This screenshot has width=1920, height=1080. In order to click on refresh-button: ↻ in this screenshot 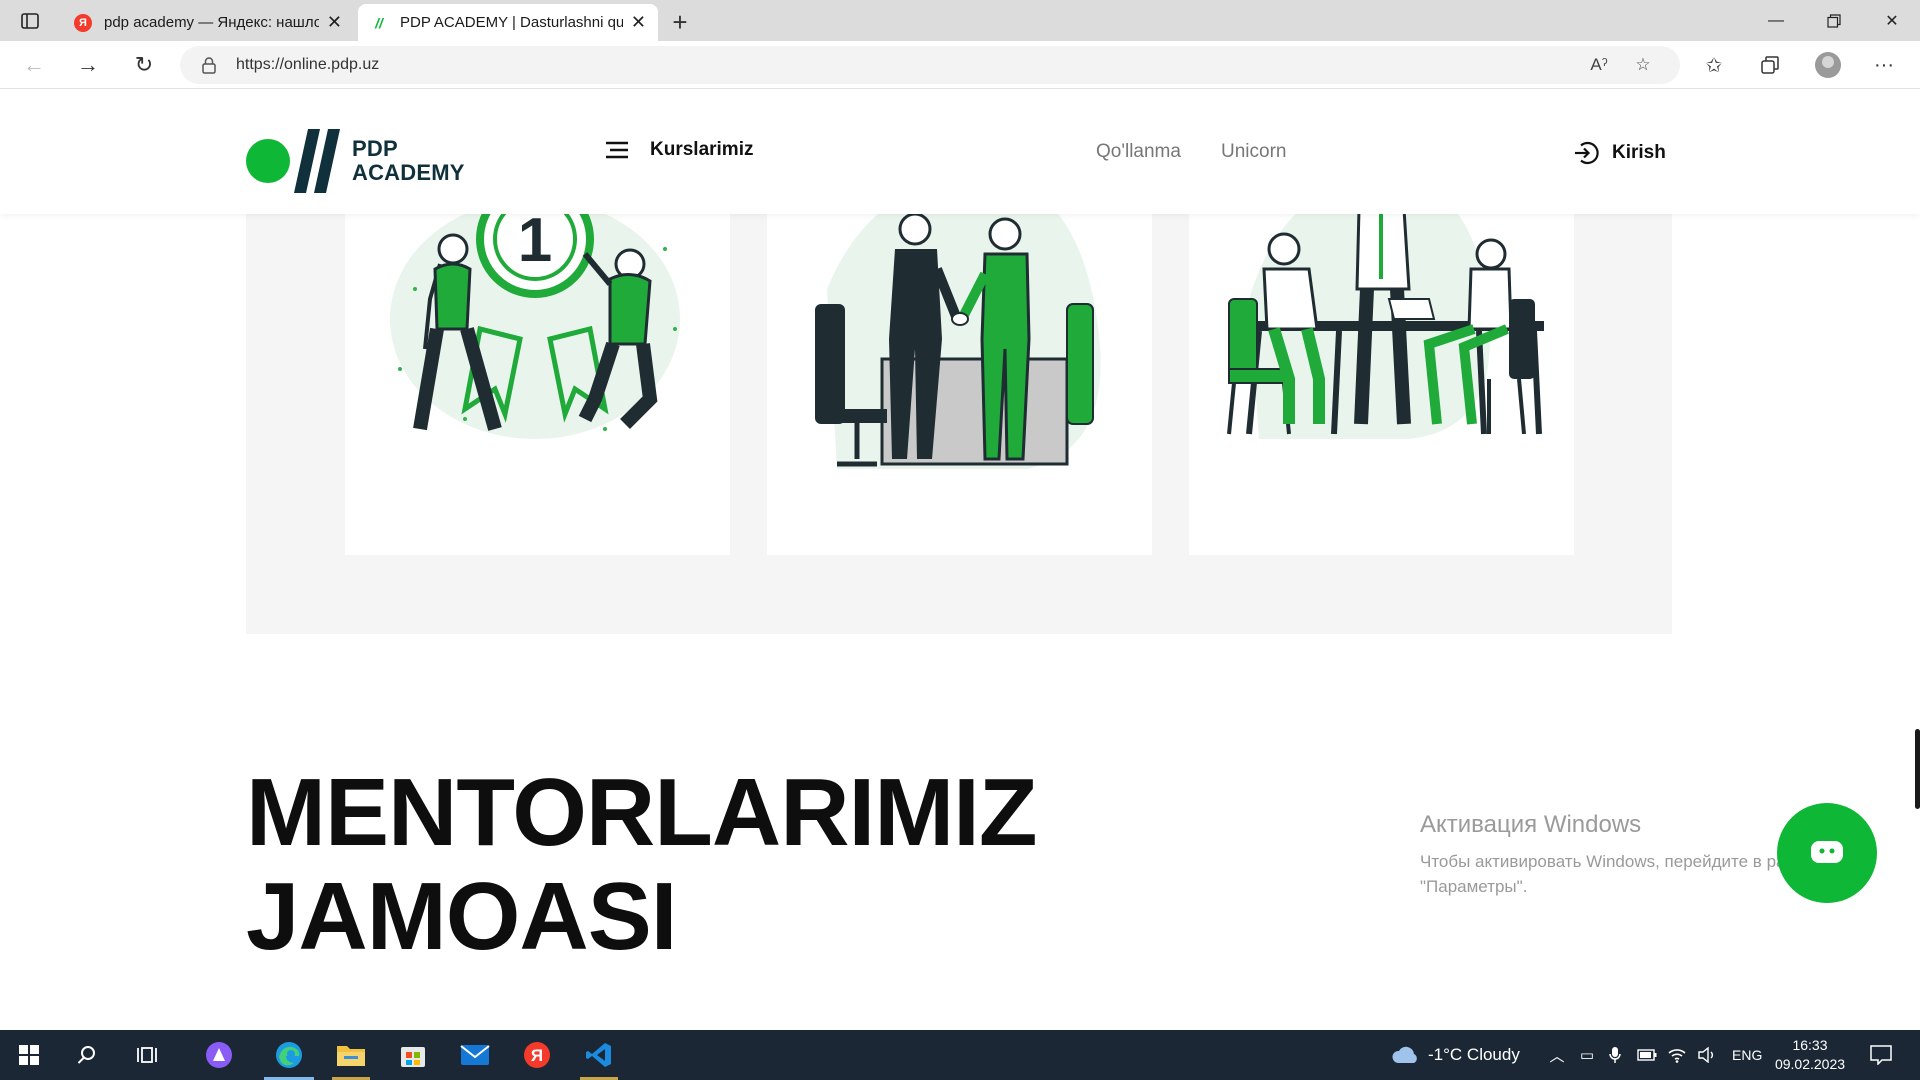, I will do `click(144, 65)`.